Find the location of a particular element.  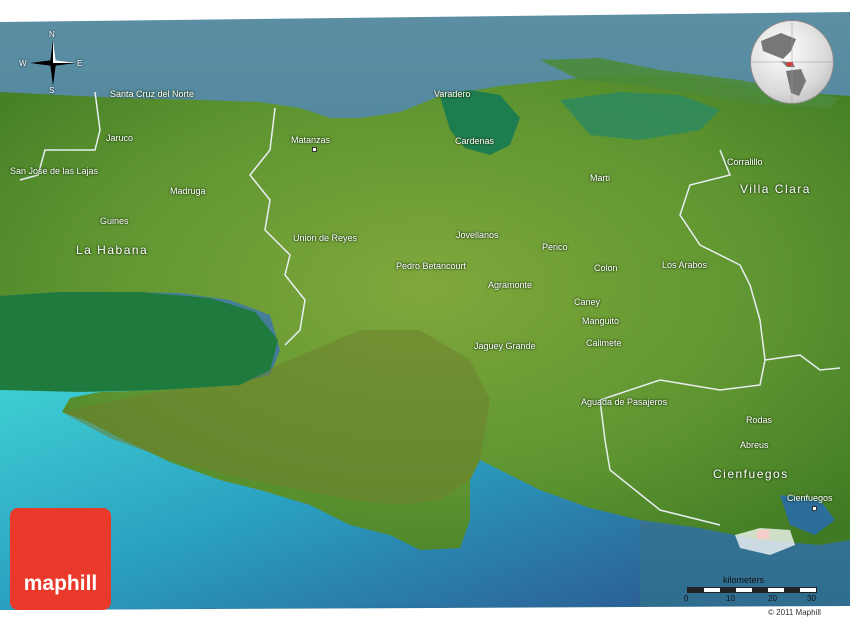

region-label: Villa Clara is located at coordinates (775, 189).